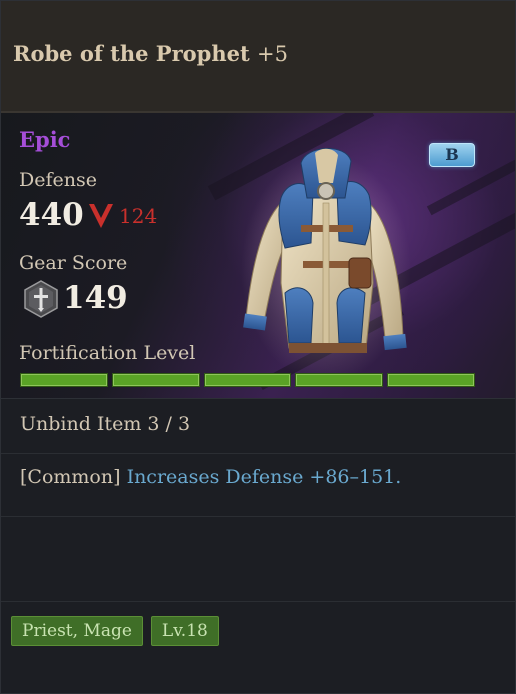 This screenshot has width=516, height=694. Describe the element at coordinates (264, 477) in the screenshot. I see `effect-description: Increases Defense +86–151.` at that location.